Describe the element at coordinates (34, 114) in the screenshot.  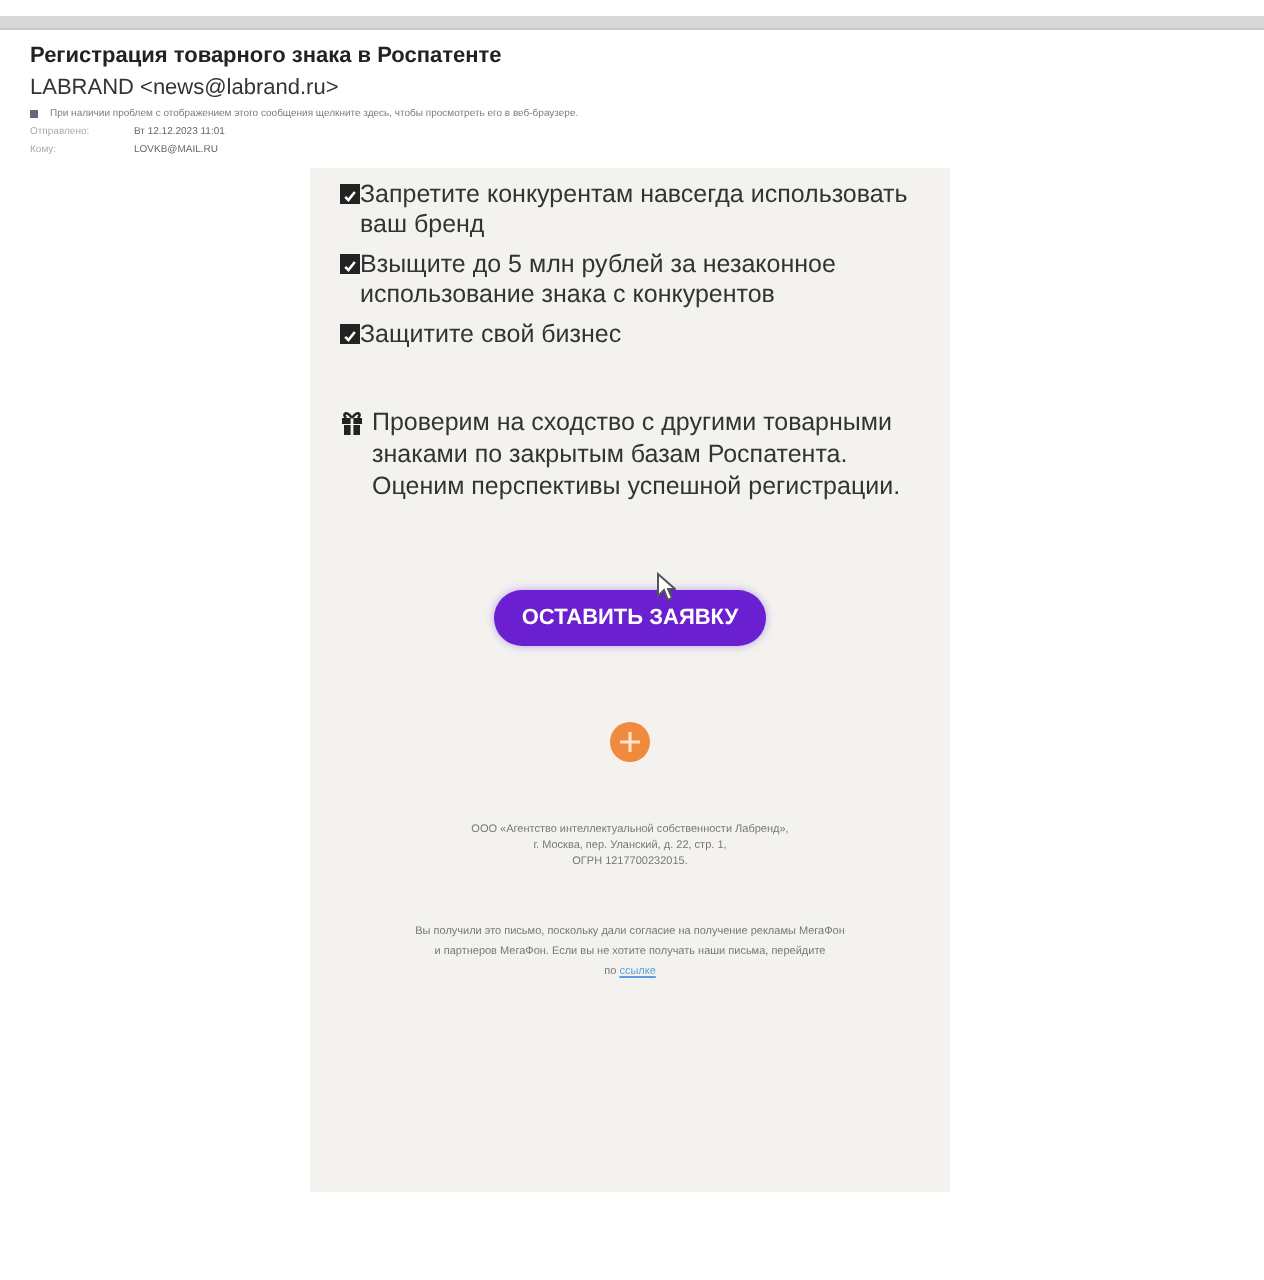
I see `info-icon` at that location.